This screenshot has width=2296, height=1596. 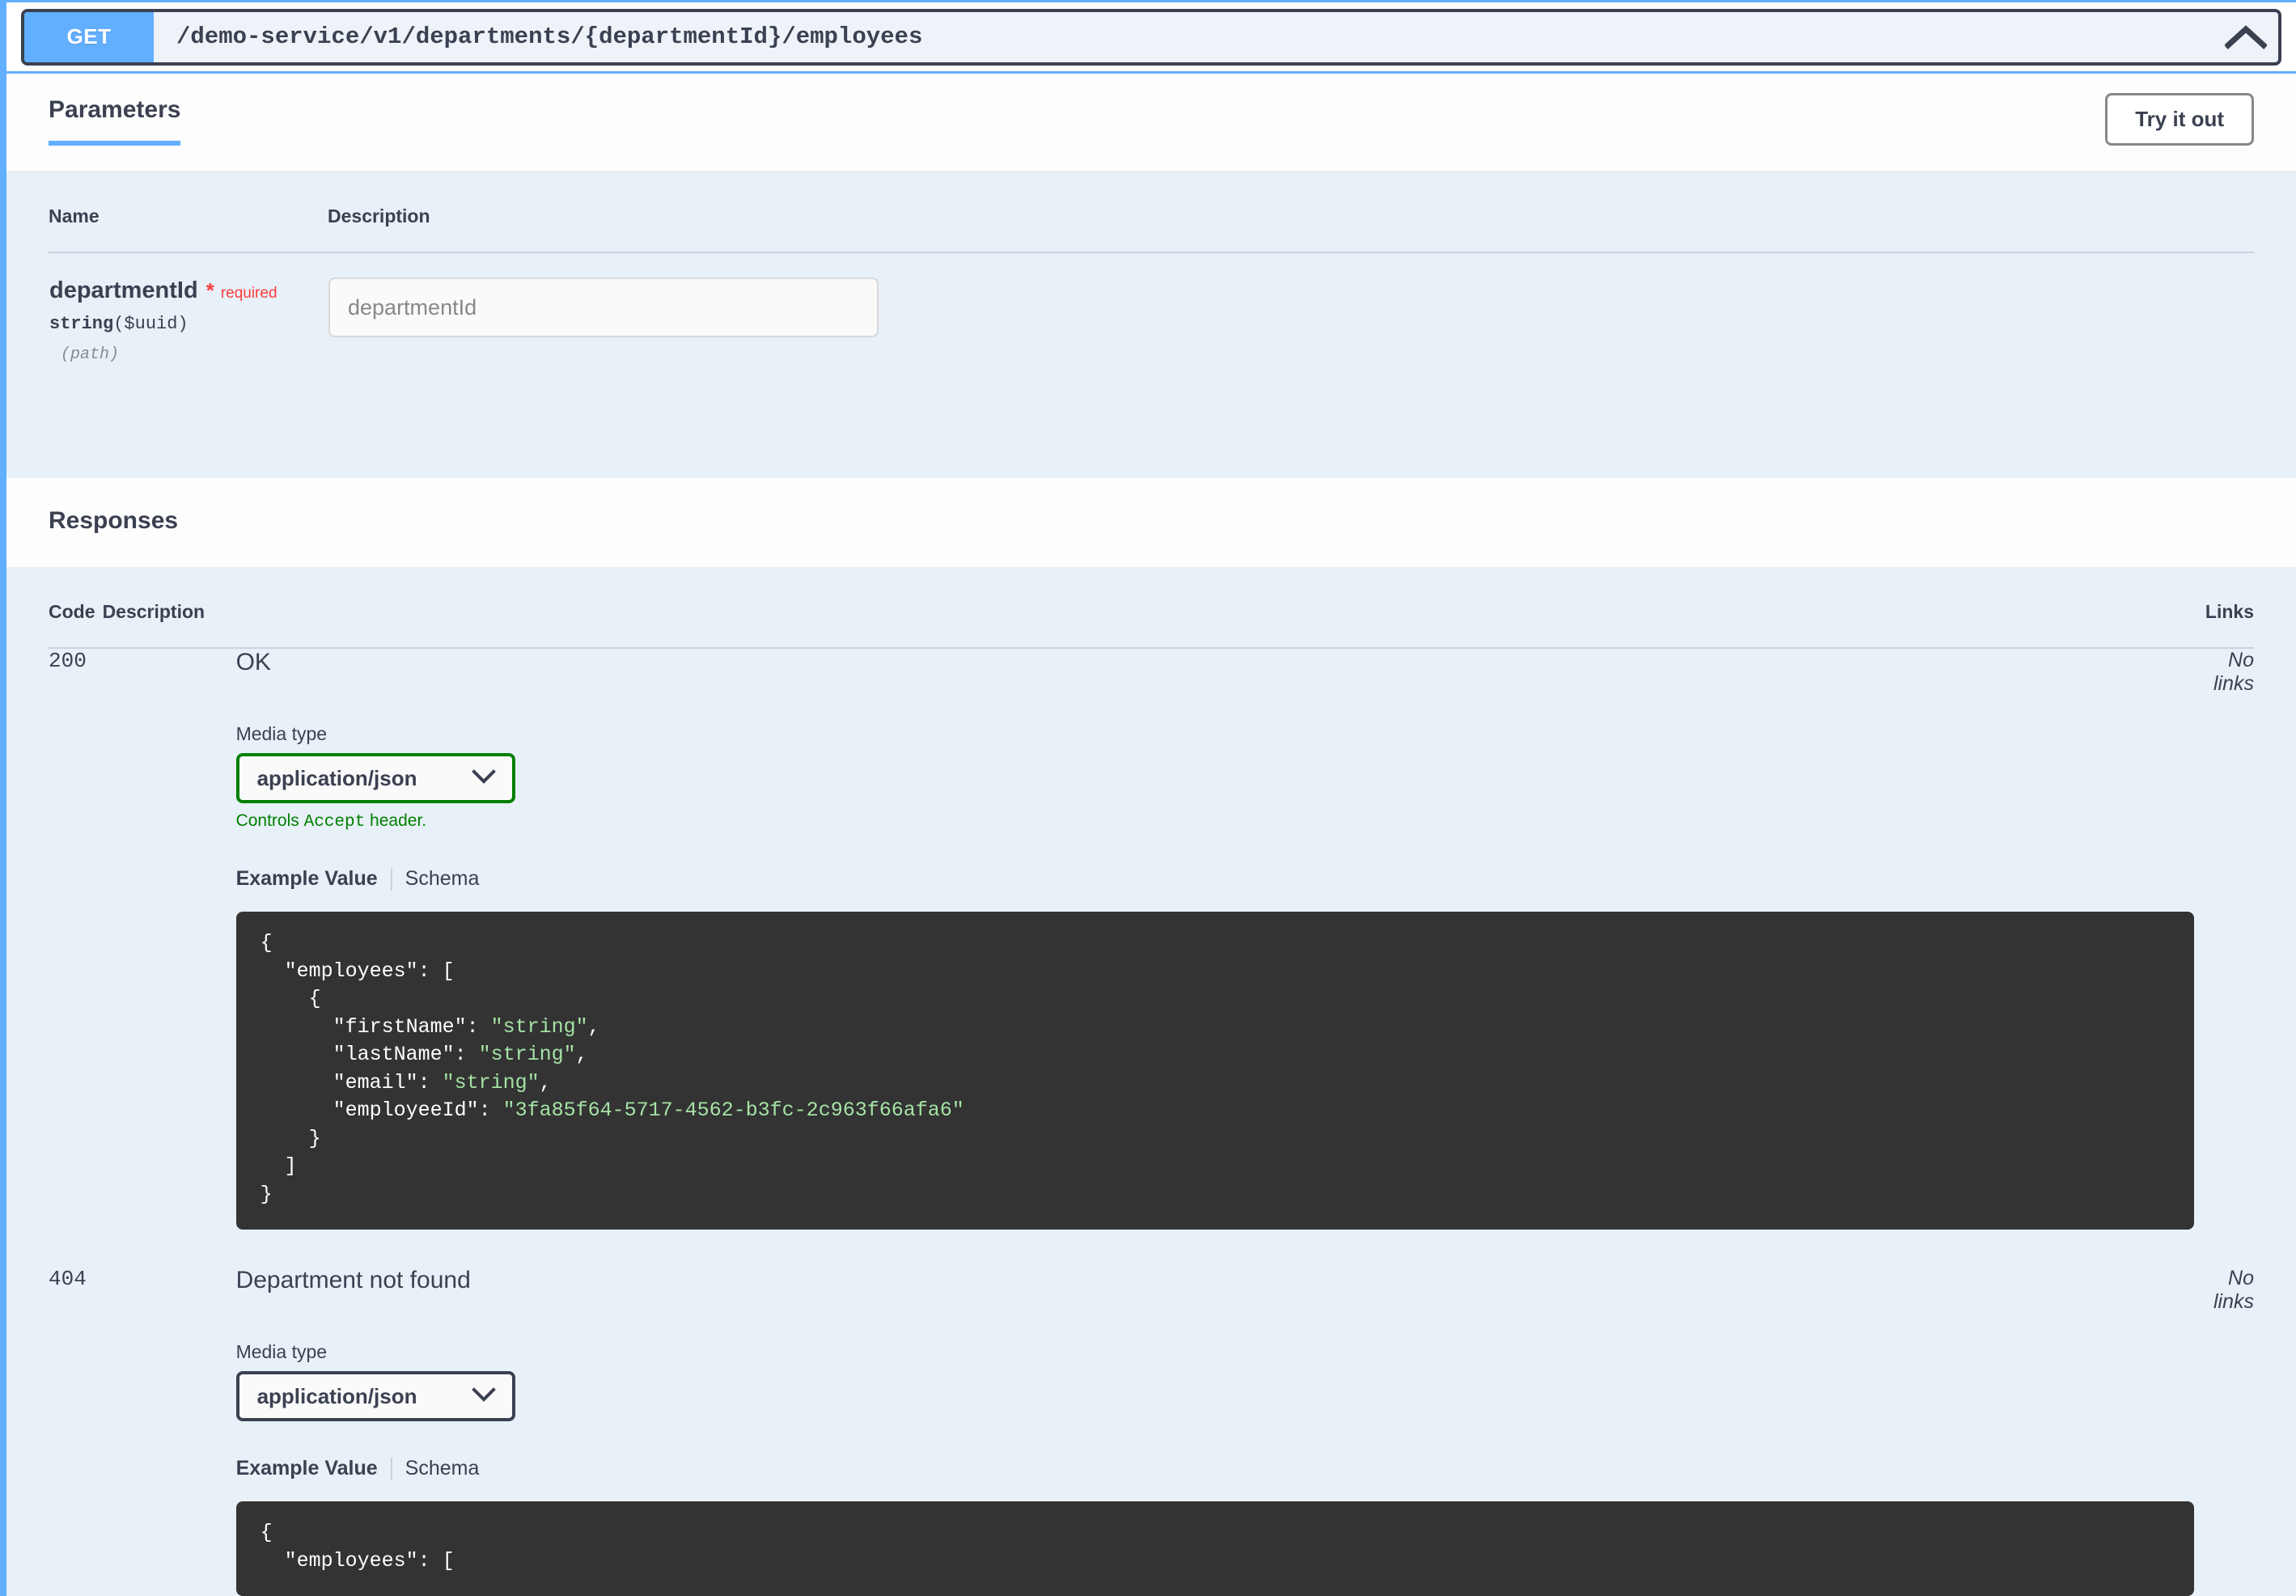 I want to click on parameter-input-cell, so click(x=1291, y=320).